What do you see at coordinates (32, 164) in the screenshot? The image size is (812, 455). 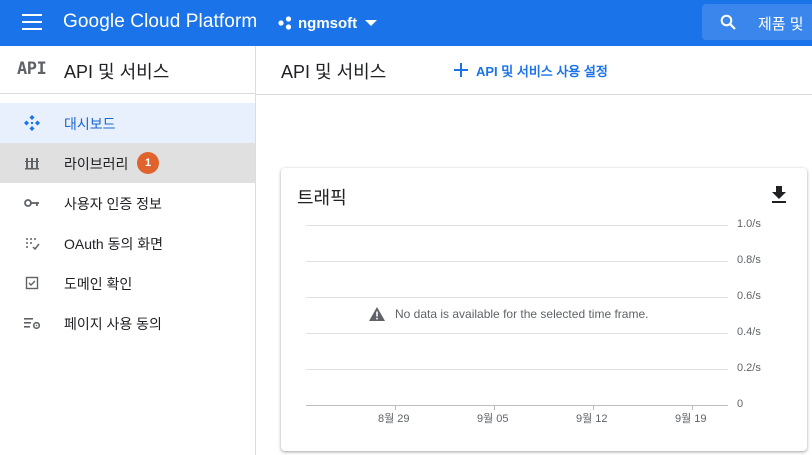 I see `library-icon` at bounding box center [32, 164].